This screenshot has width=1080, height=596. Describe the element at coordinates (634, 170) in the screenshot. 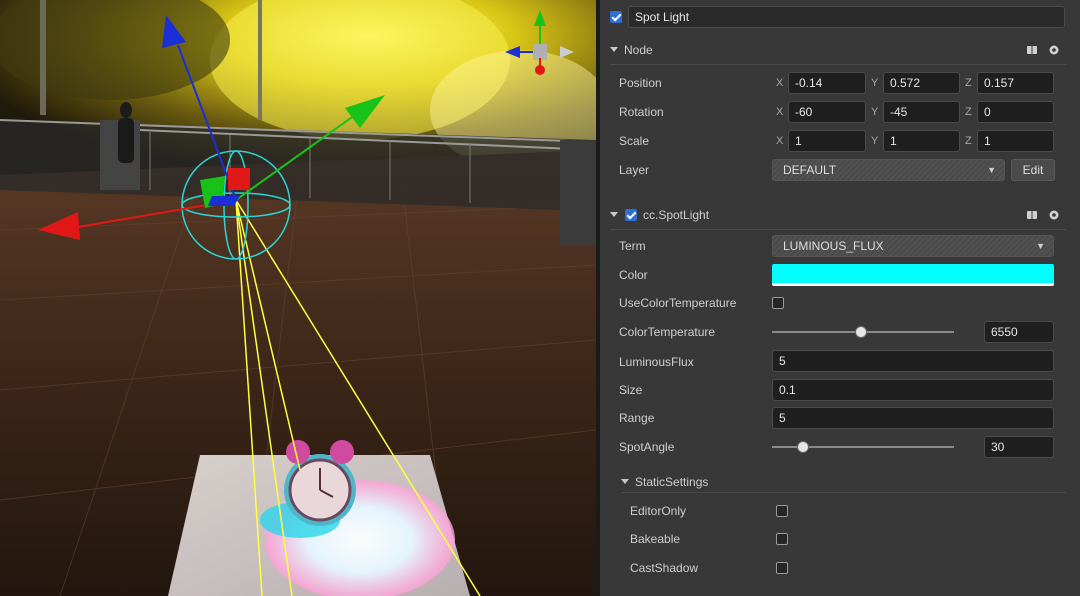

I see `layer-label: Layer` at that location.